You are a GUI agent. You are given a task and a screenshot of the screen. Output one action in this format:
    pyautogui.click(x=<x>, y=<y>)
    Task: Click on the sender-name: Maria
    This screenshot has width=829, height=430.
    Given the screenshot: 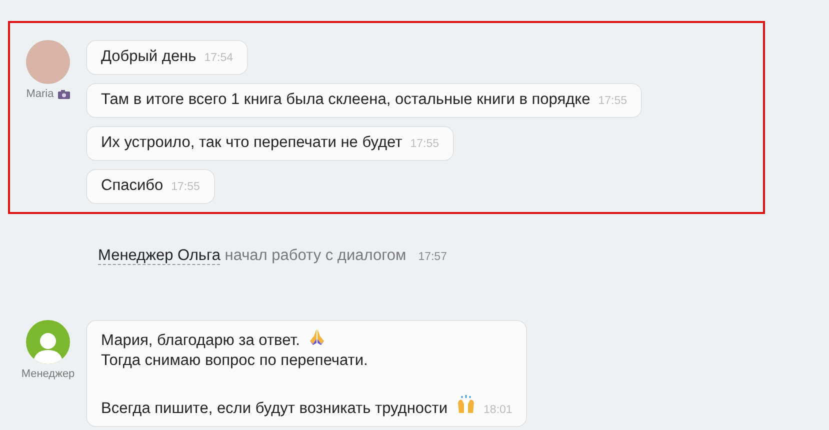 What is the action you would take?
    pyautogui.click(x=40, y=95)
    